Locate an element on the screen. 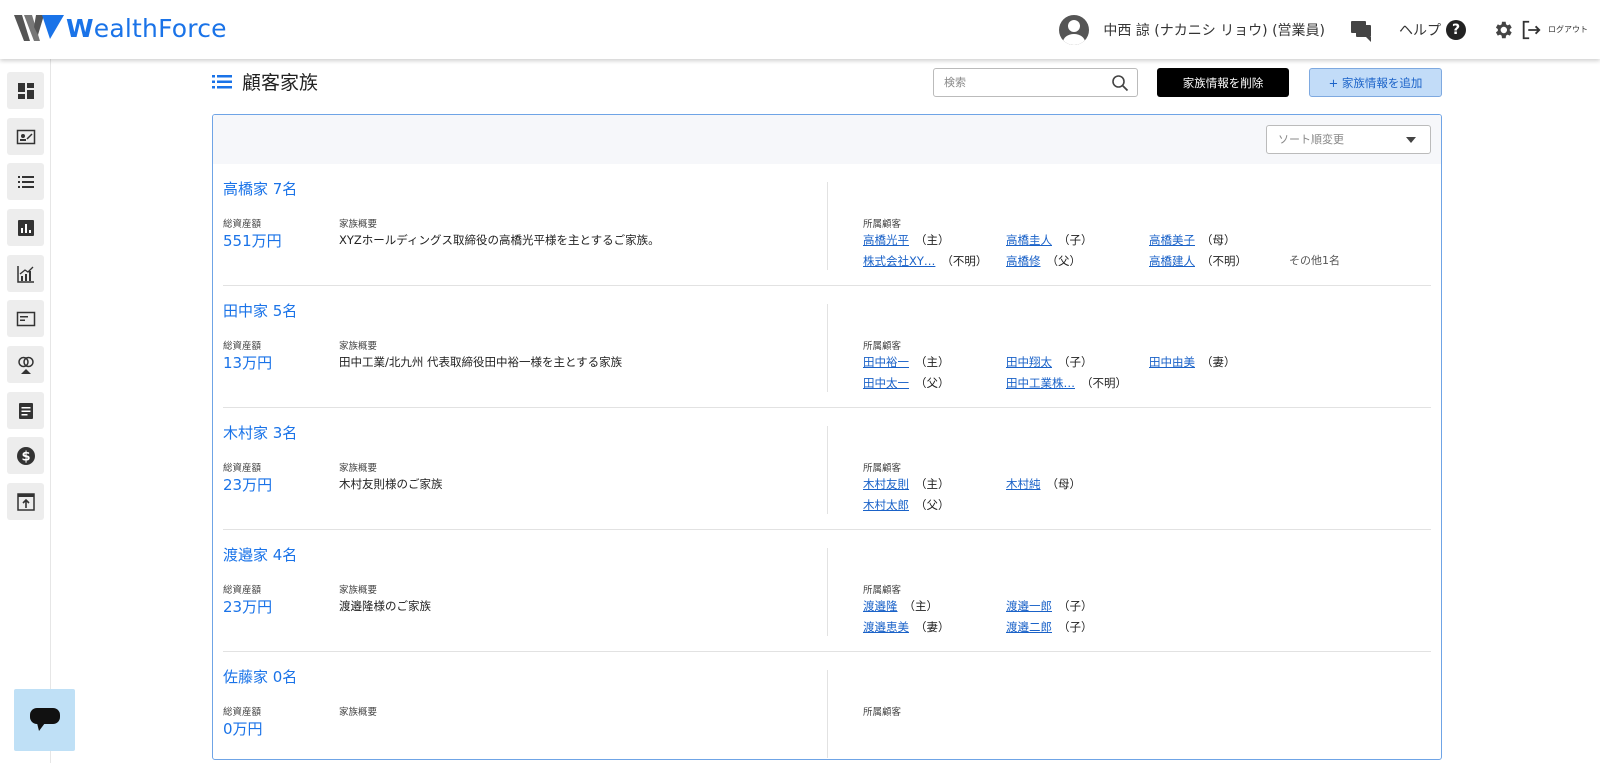 The width and height of the screenshot is (1600, 763). messages-icon is located at coordinates (1362, 31).